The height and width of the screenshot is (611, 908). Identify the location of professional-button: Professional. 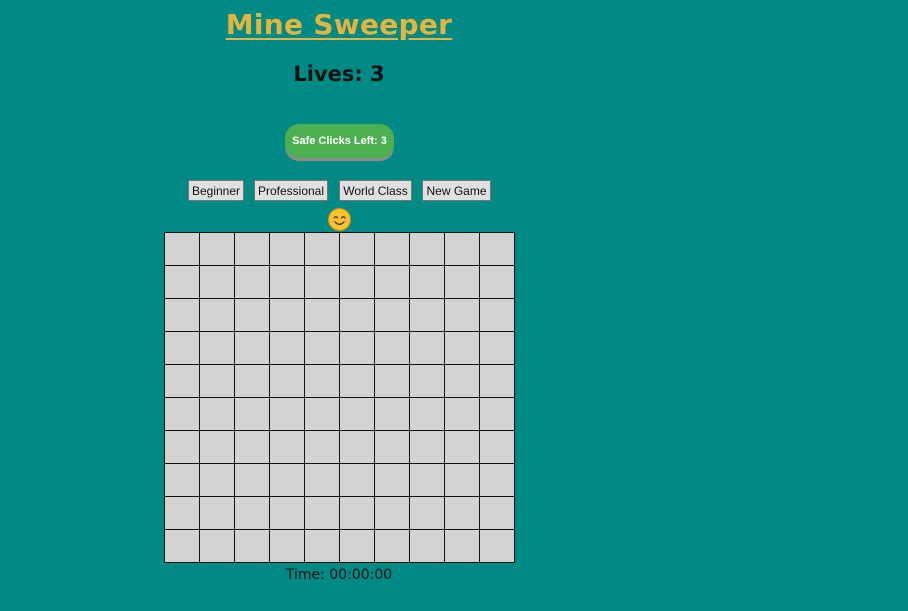
(291, 190).